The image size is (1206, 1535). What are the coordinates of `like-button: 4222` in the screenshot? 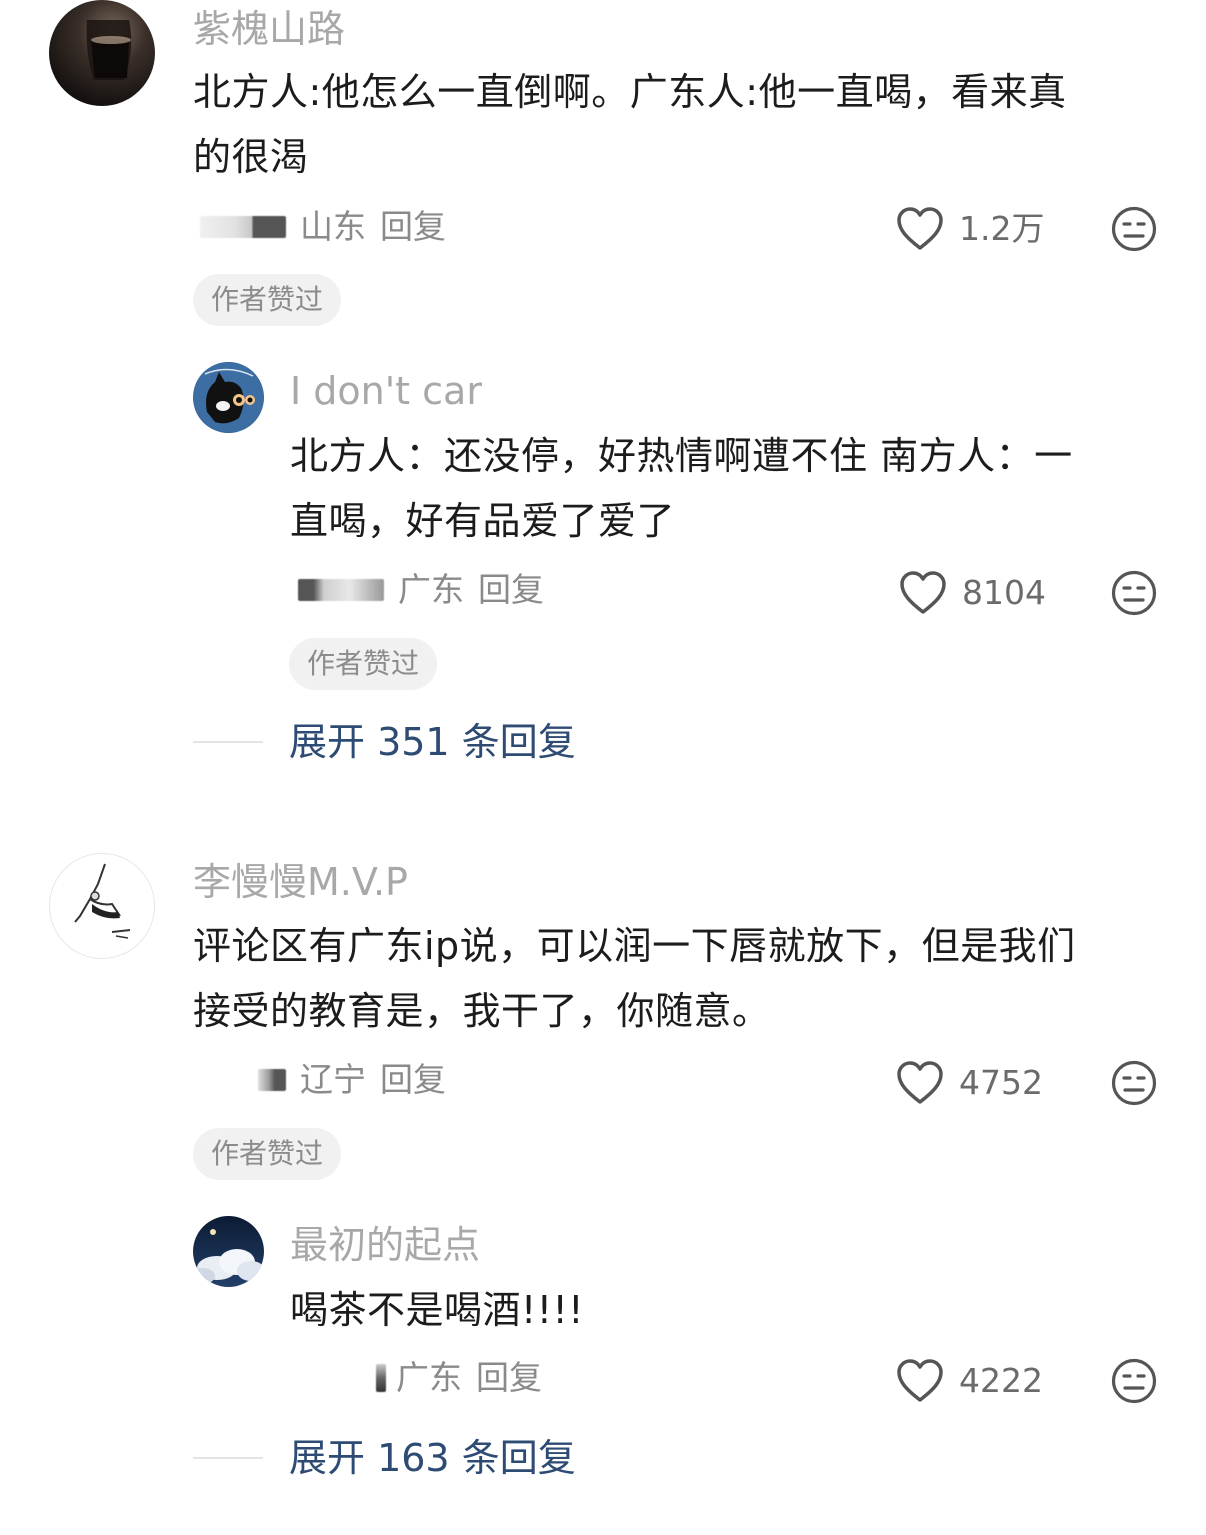 It's located at (969, 1381).